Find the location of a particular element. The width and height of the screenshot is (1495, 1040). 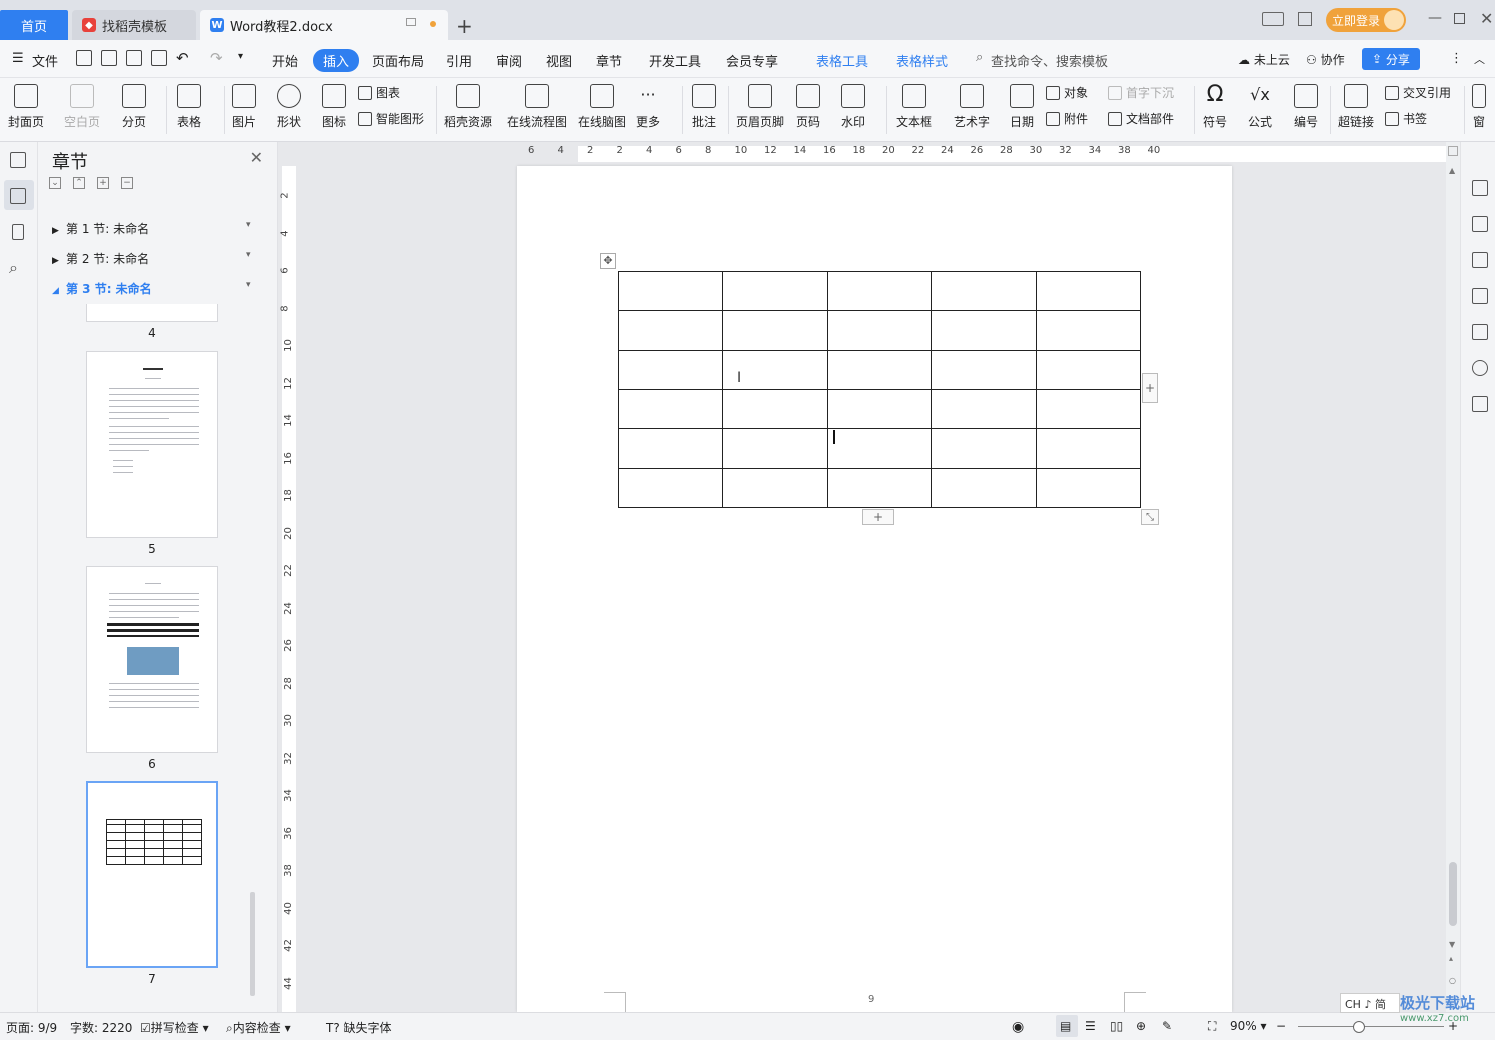

write-view-icon: ✎ is located at coordinates (1167, 1026).